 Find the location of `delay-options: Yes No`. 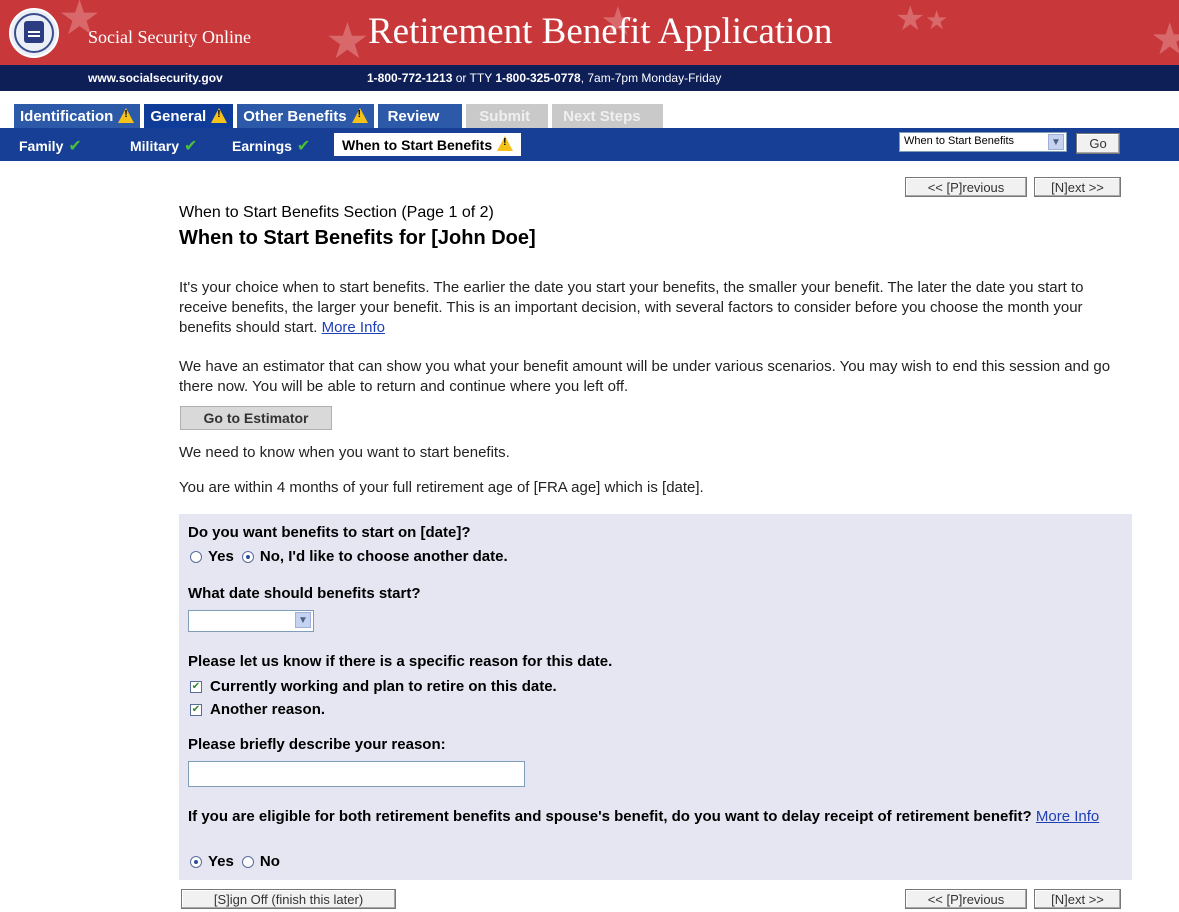

delay-options: Yes No is located at coordinates (235, 861).